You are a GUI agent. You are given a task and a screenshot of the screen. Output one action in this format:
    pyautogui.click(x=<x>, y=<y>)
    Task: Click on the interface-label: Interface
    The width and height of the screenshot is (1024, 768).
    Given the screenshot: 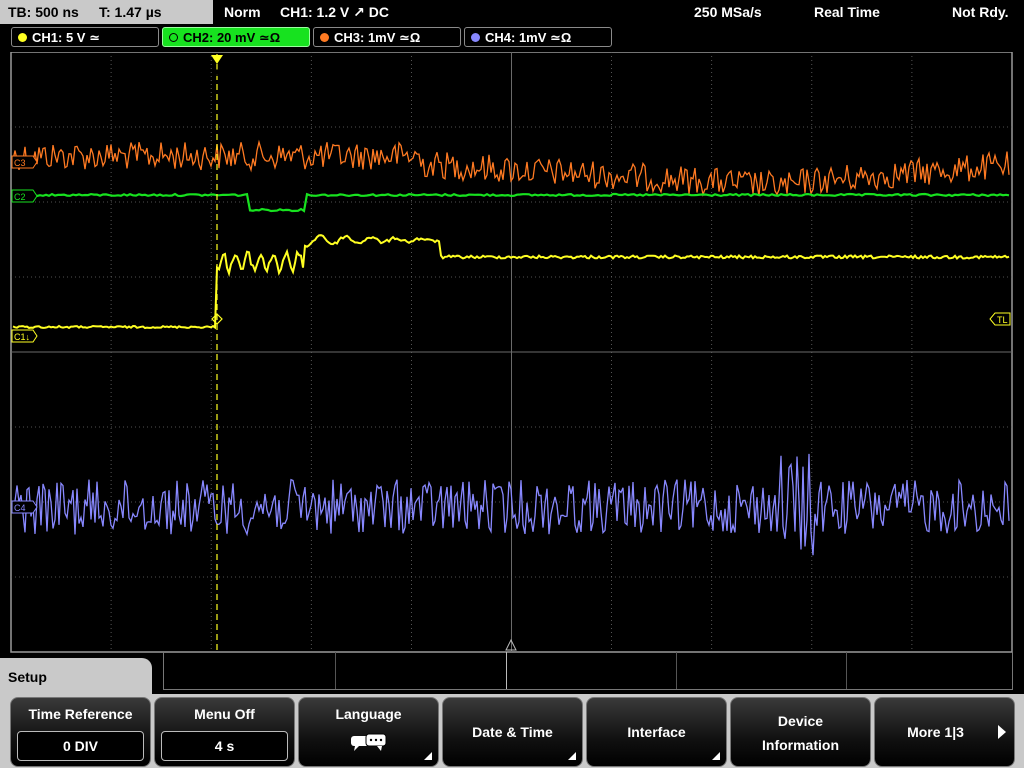 What is the action you would take?
    pyautogui.click(x=656, y=732)
    